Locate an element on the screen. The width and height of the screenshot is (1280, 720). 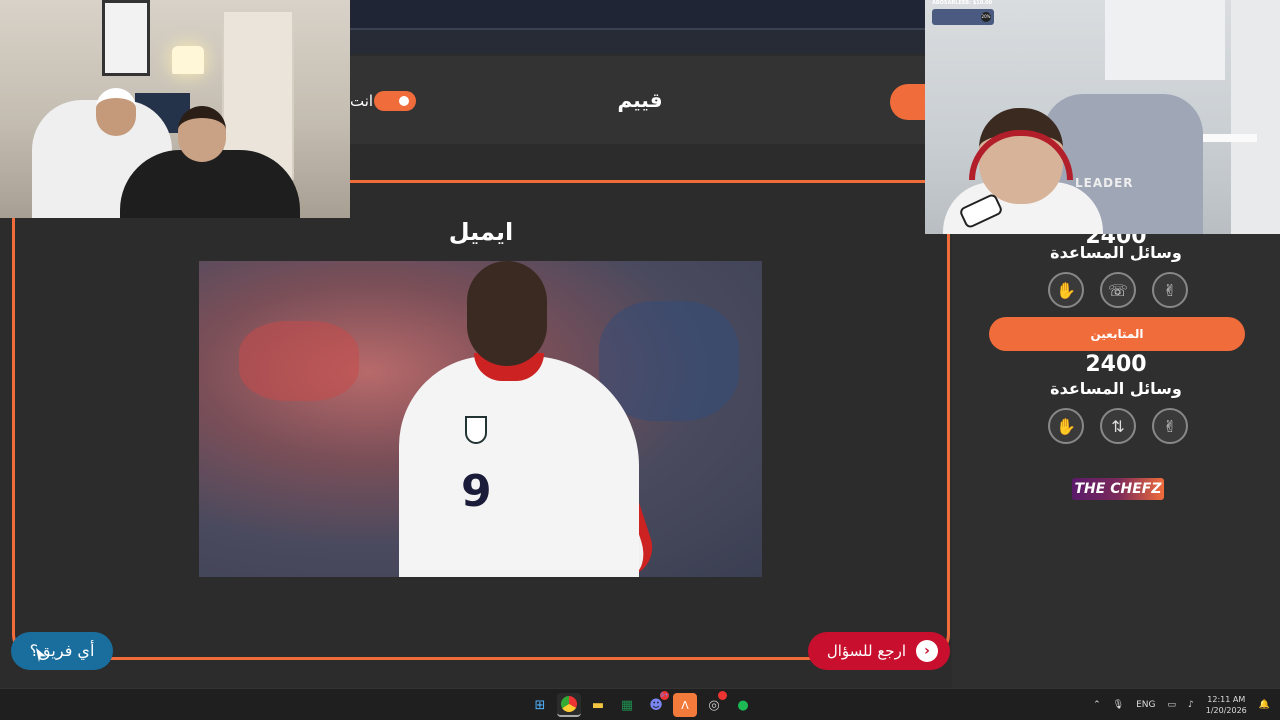
aids-row-team2: ✋ ⇅ ✌ is located at coordinates (1118, 426).